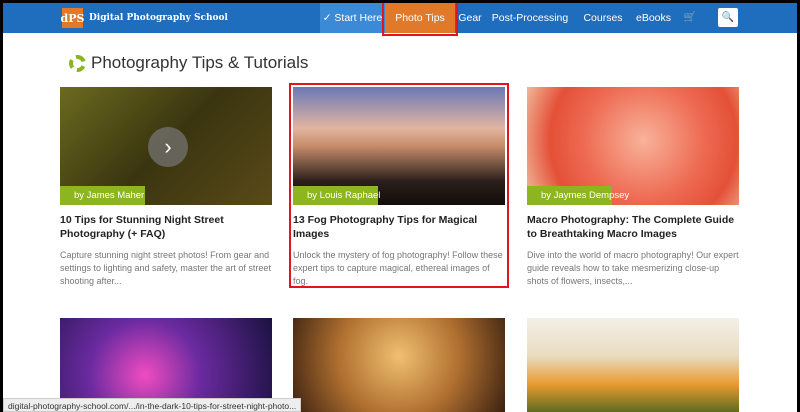 Image resolution: width=800 pixels, height=412 pixels. Describe the element at coordinates (352, 18) in the screenshot. I see `nav-start-here: ✓ Start Here` at that location.